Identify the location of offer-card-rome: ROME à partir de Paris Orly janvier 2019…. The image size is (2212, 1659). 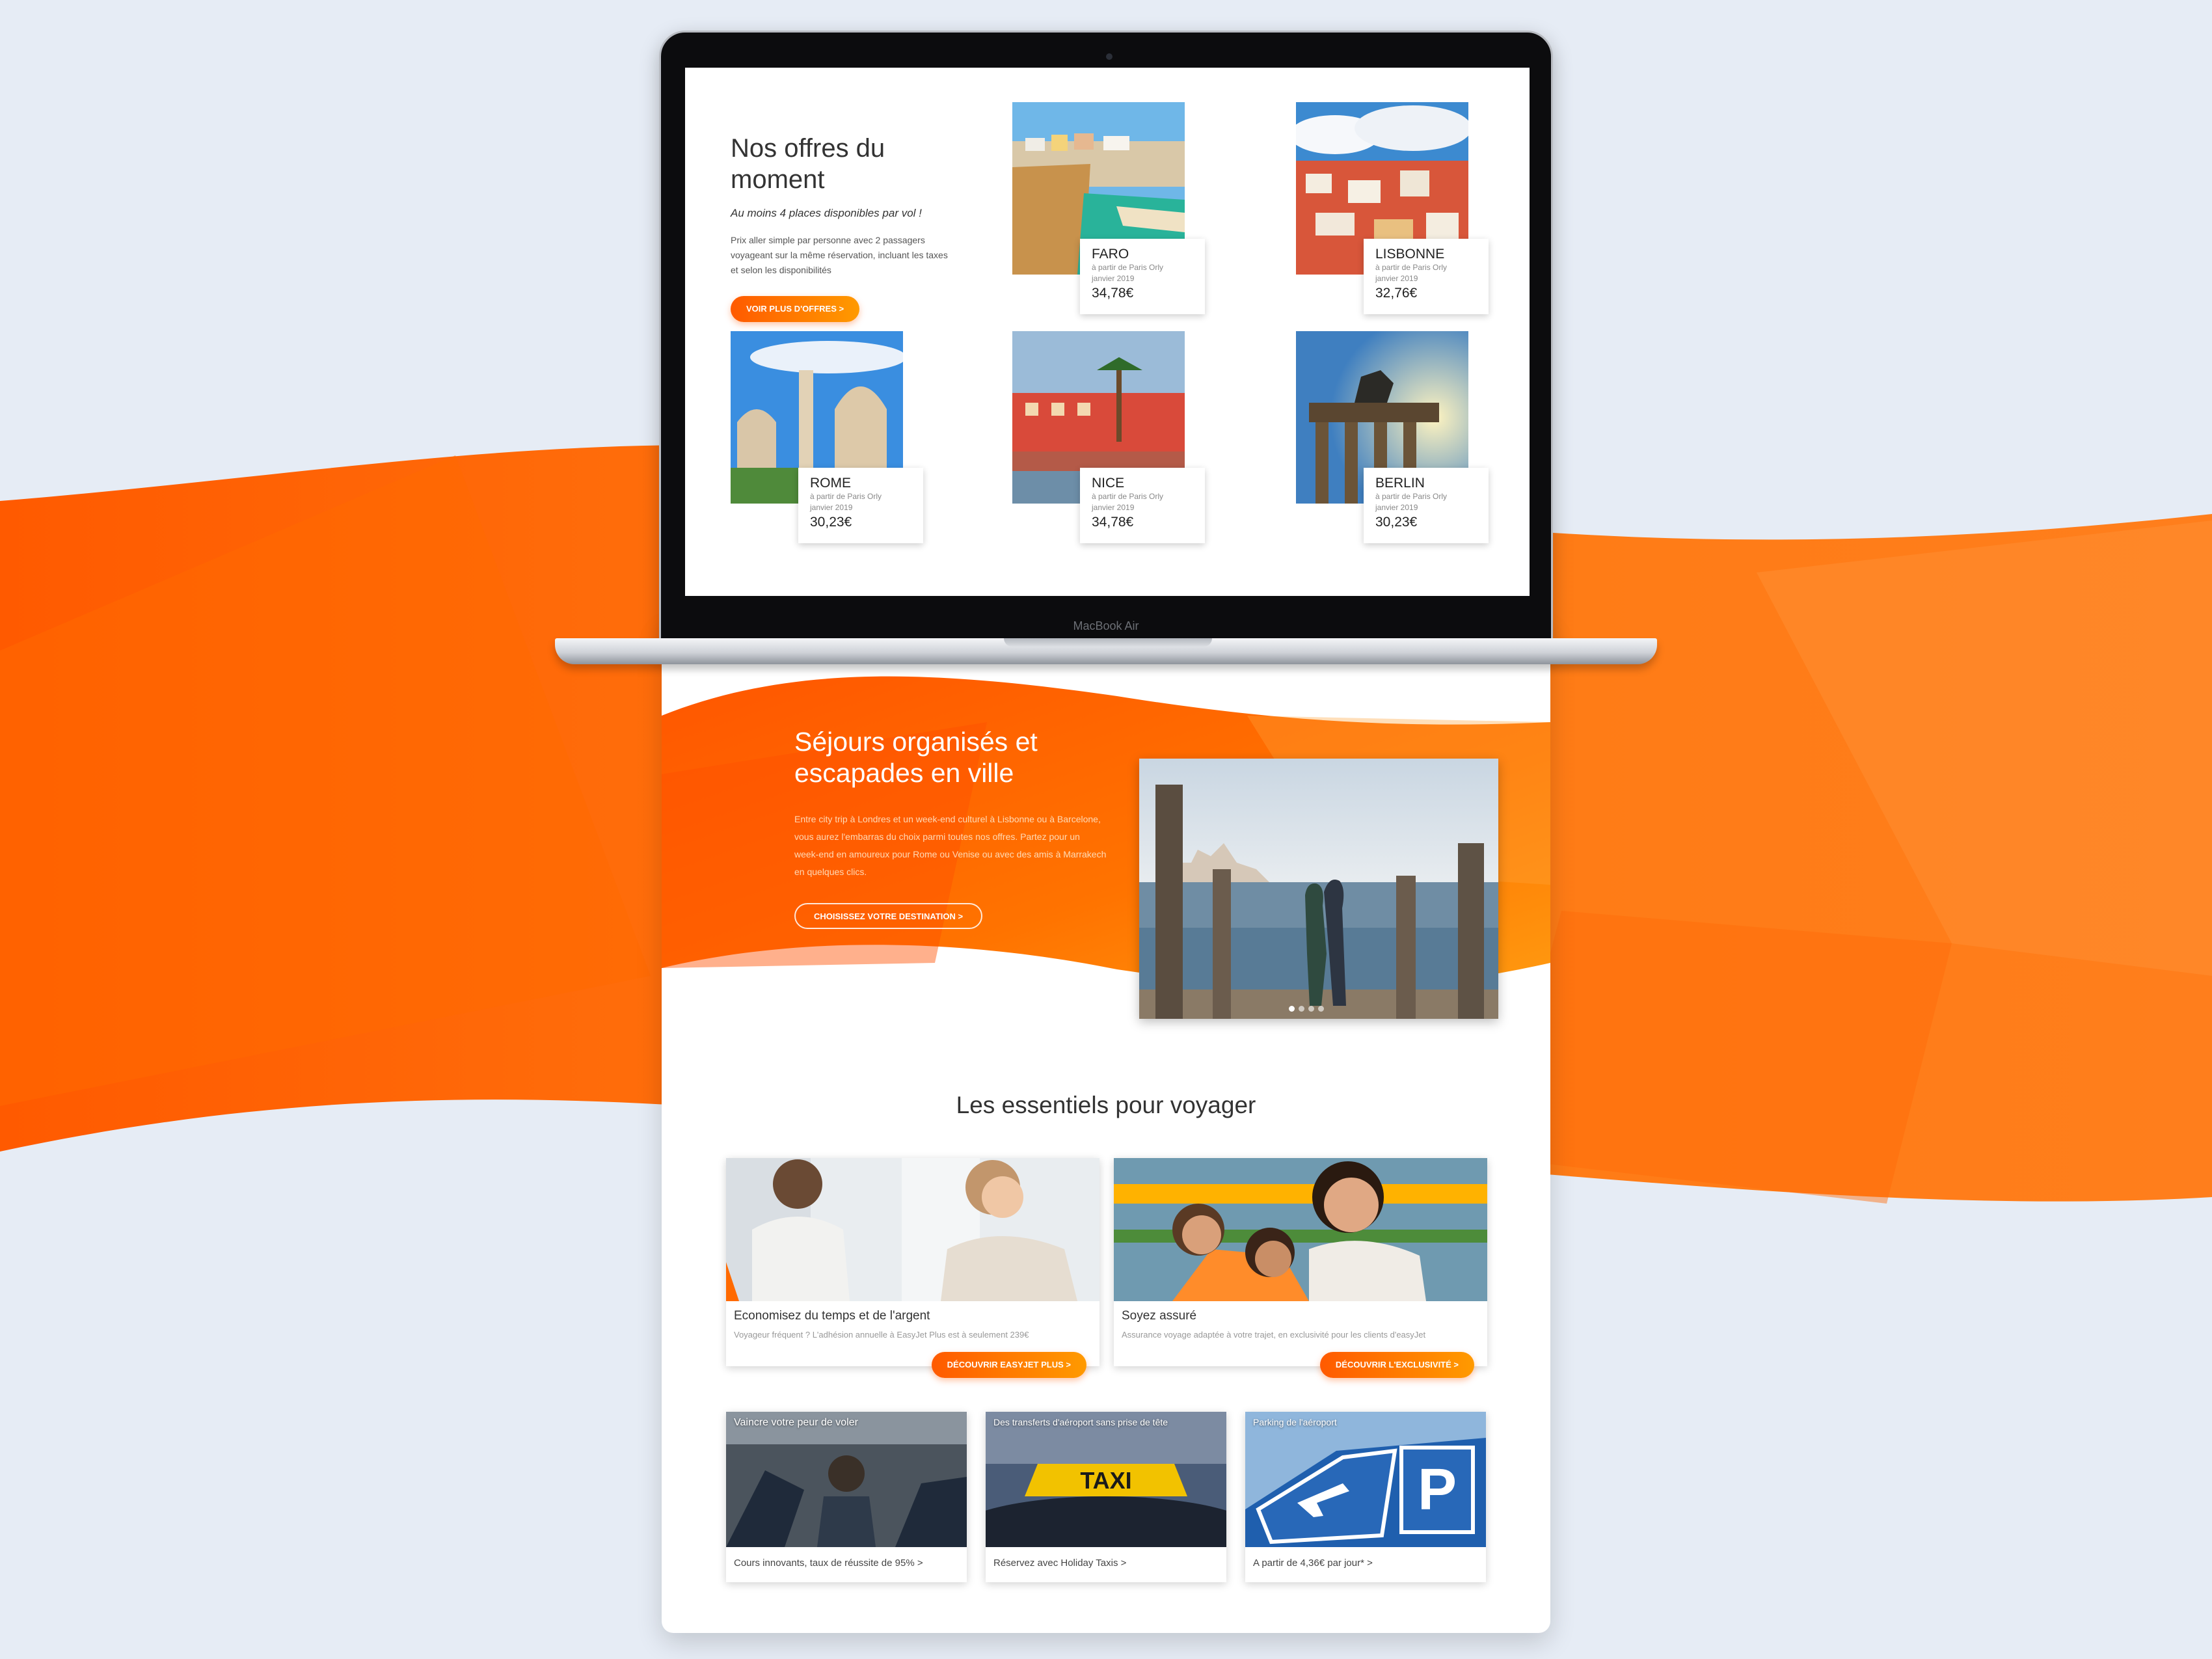
(829, 438).